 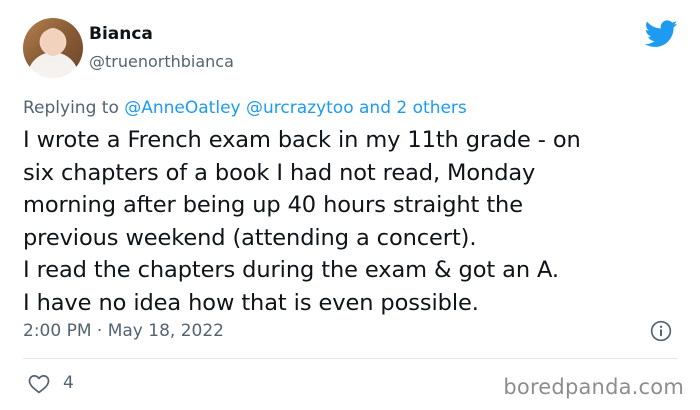 What do you see at coordinates (161, 61) in the screenshot?
I see `author-handle: @truenorthbianca` at bounding box center [161, 61].